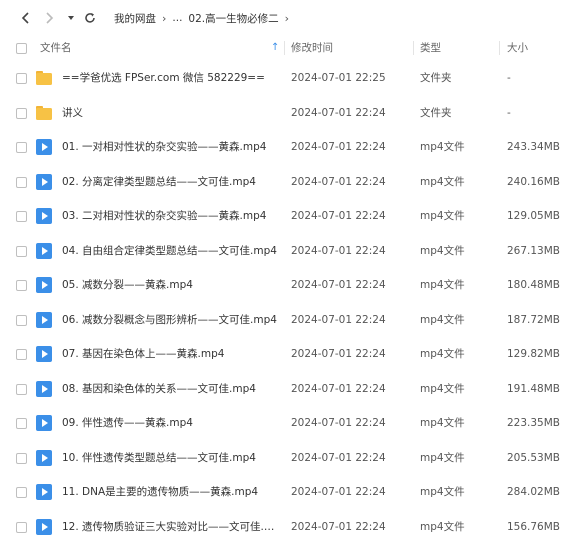 This screenshot has height=550, width=585. Describe the element at coordinates (160, 492) in the screenshot. I see `file-name: 11. DNA是主要的遗传物质——黄森.mp4` at that location.